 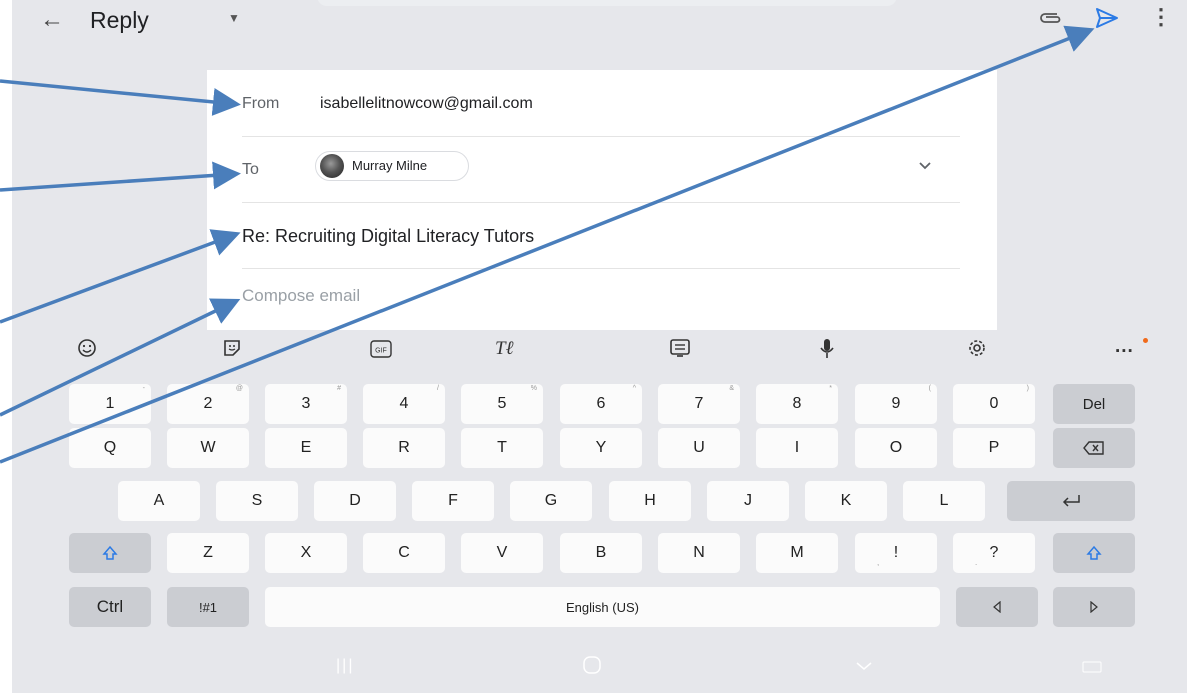 I want to click on cursor-left-key, so click(x=997, y=607).